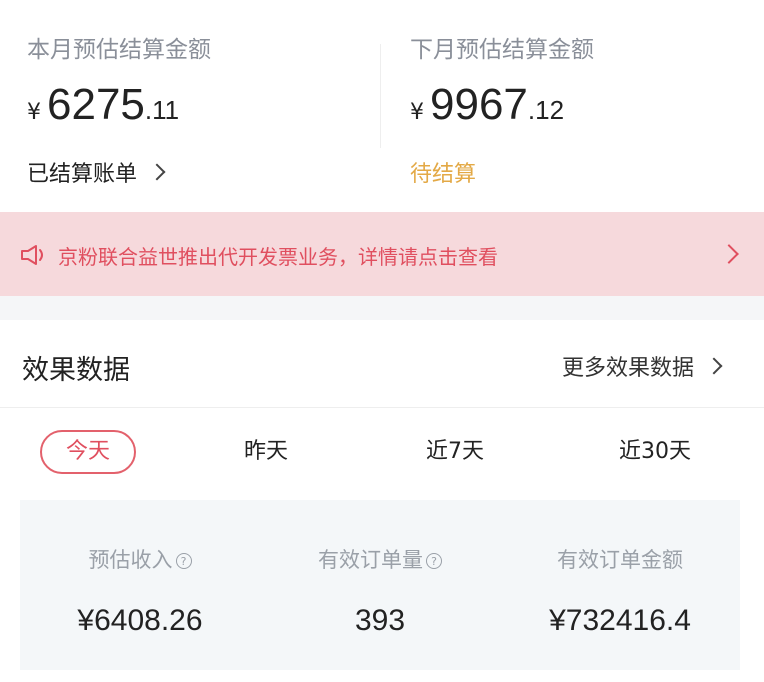  What do you see at coordinates (382, 453) in the screenshot?
I see `date-range-tabs: 今天 昨天 近7天 近30天` at bounding box center [382, 453].